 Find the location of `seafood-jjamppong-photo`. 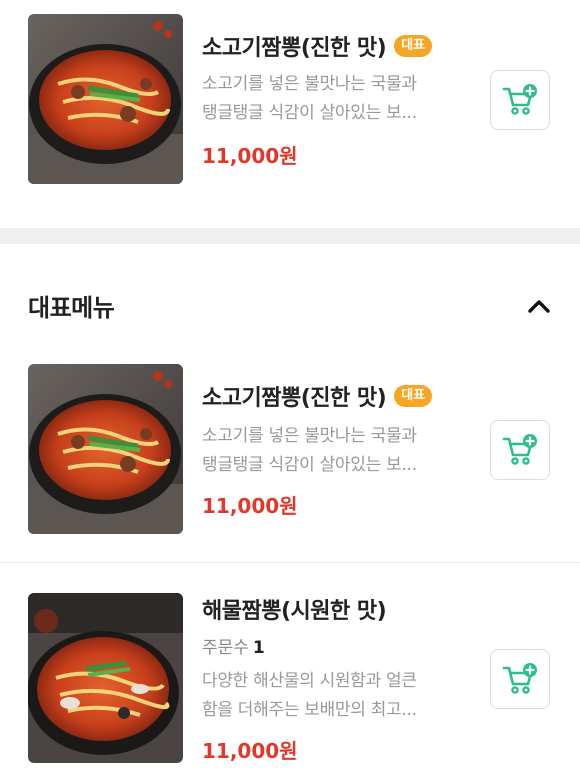

seafood-jjamppong-photo is located at coordinates (105, 678).